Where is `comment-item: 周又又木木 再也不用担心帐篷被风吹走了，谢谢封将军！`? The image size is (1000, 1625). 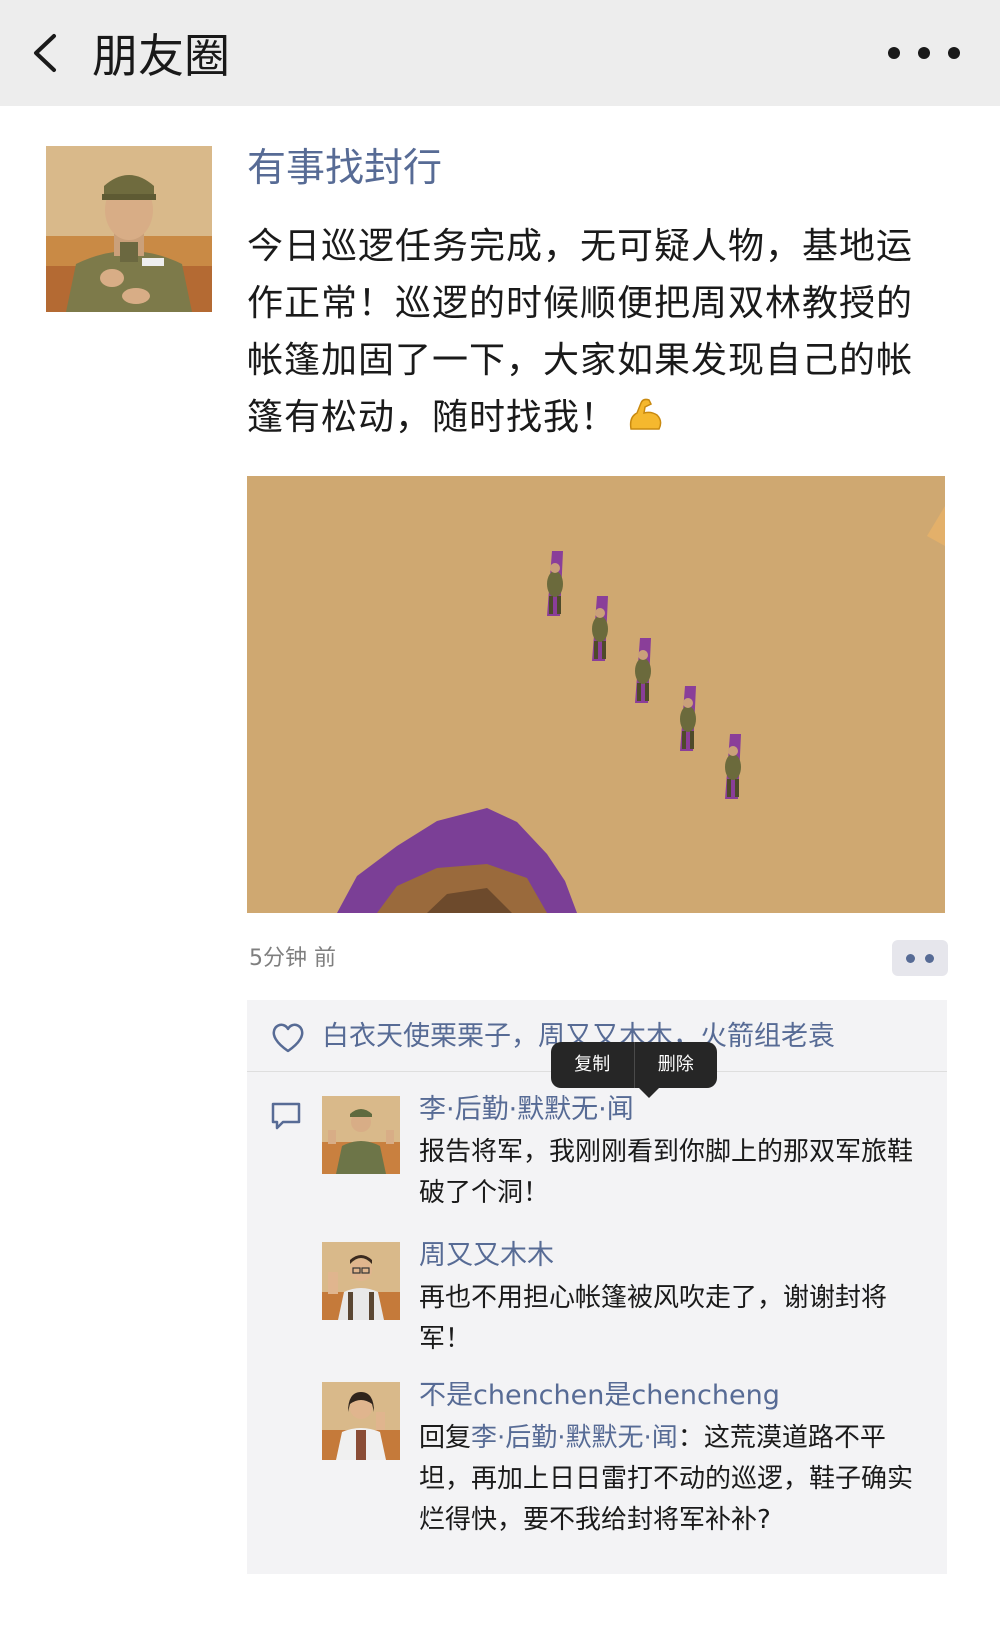
comment-item: 周又又木木 再也不用担心帐篷被风吹走了，谢谢封将军！ is located at coordinates (627, 1297).